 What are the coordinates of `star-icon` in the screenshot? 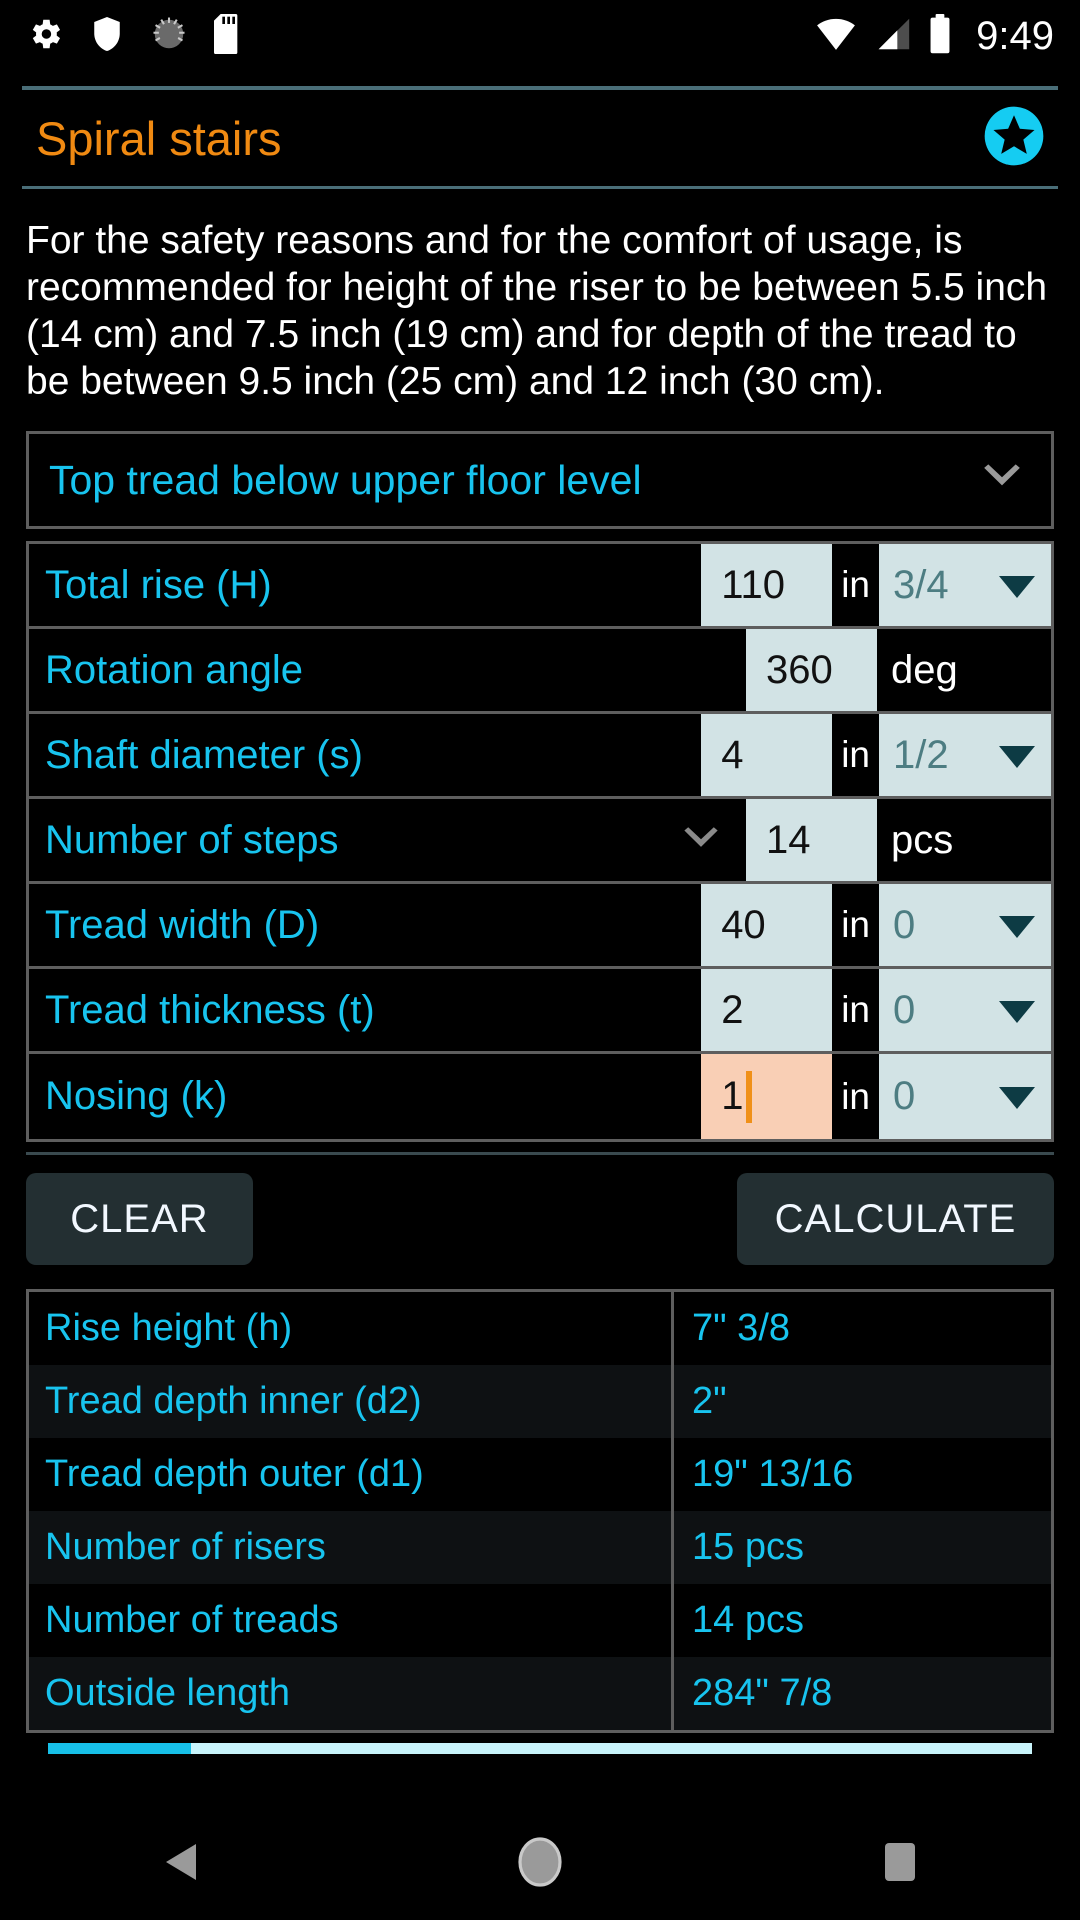 It's located at (1014, 139).